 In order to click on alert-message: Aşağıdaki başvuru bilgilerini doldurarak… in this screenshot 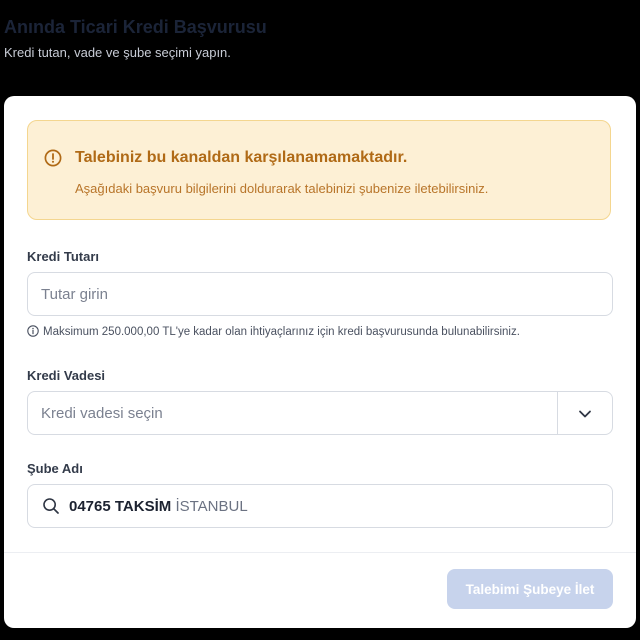, I will do `click(282, 188)`.